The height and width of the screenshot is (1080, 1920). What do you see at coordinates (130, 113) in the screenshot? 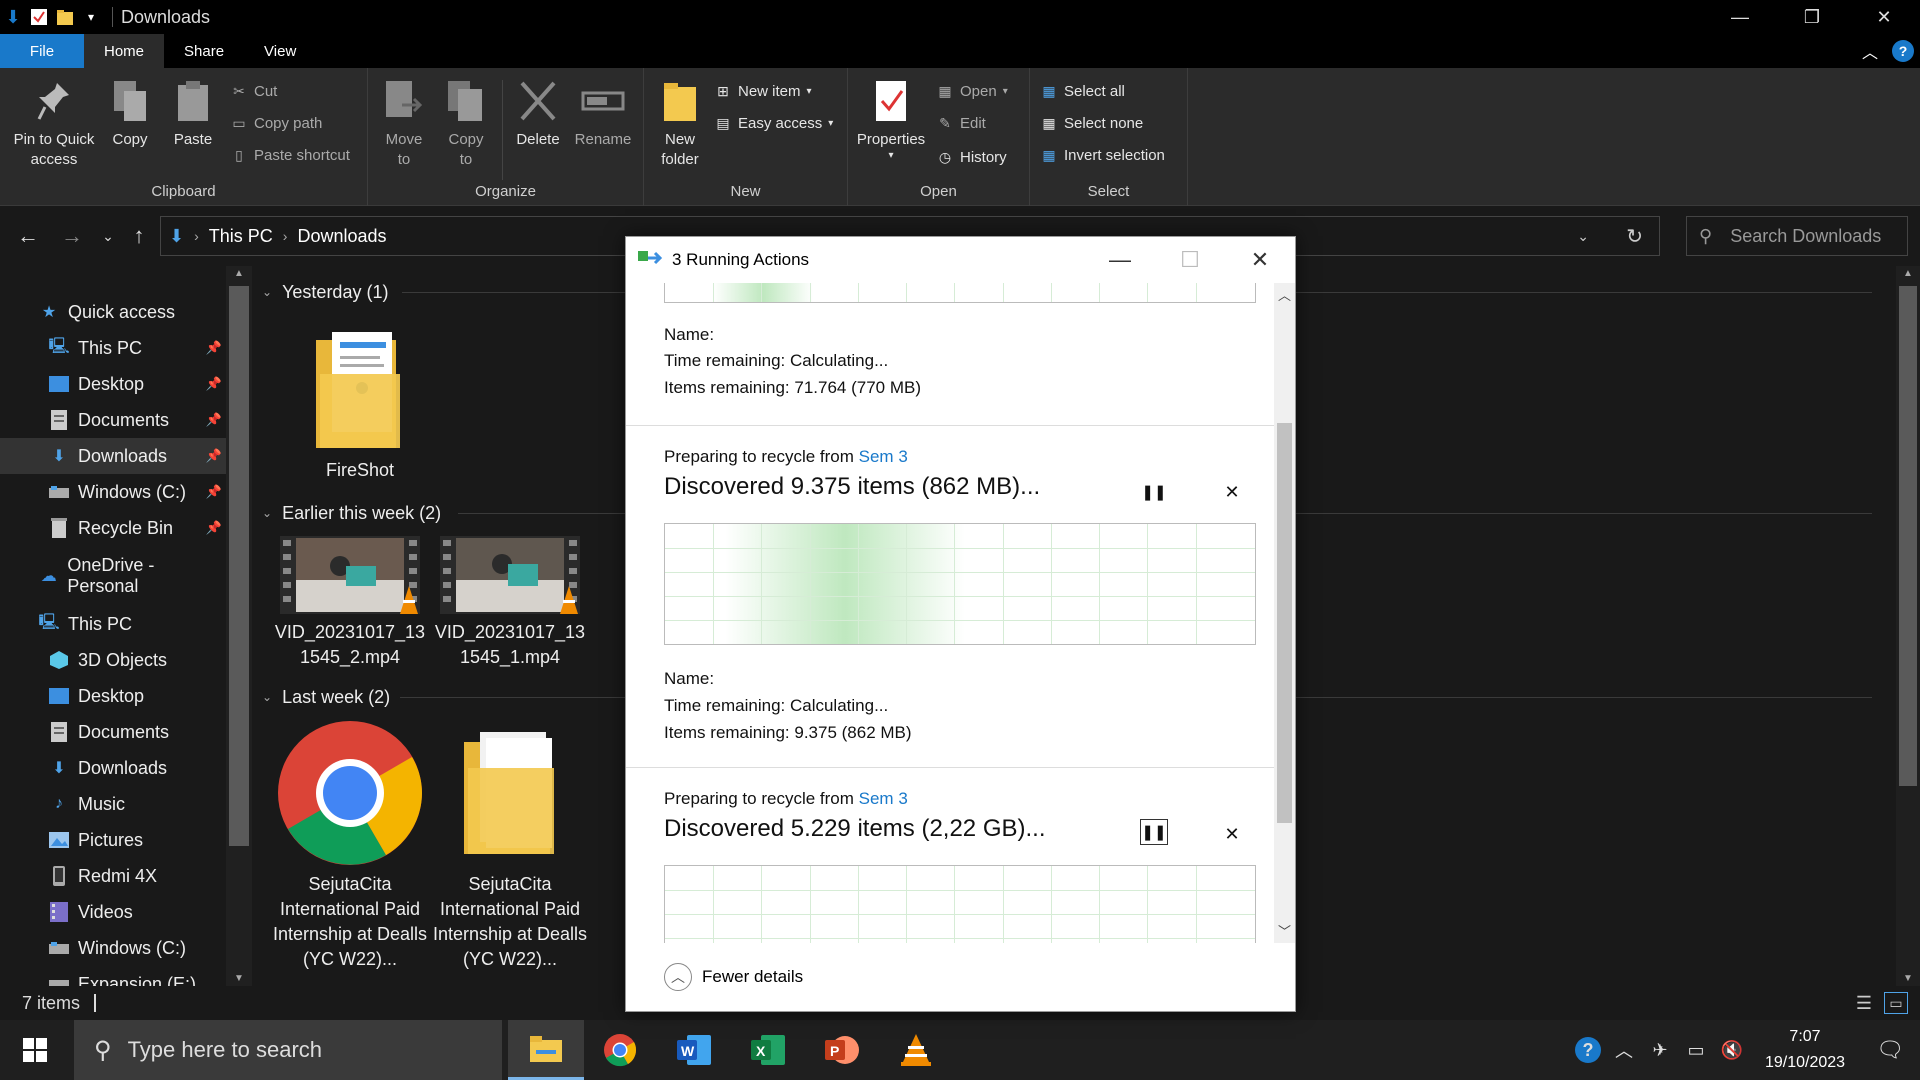
I see `copy-button: Copy` at bounding box center [130, 113].